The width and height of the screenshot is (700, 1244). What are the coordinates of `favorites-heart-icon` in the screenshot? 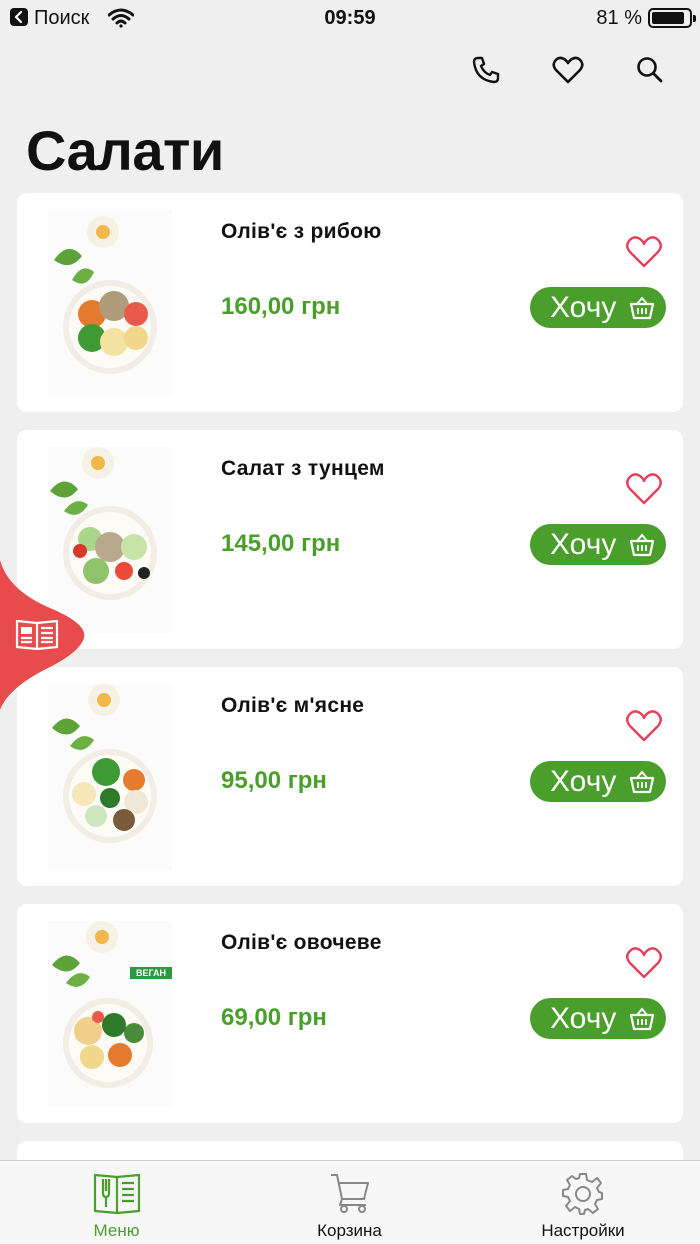 It's located at (568, 70).